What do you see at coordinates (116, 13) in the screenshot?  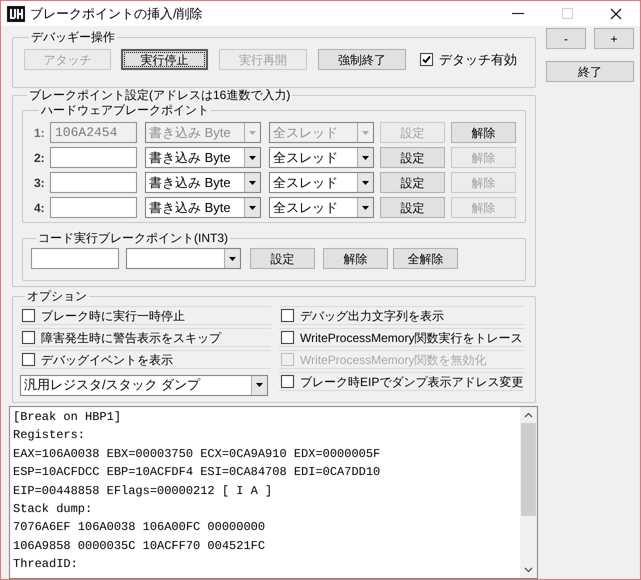 I see `window-title: ブレークポイントの挿入/削除` at bounding box center [116, 13].